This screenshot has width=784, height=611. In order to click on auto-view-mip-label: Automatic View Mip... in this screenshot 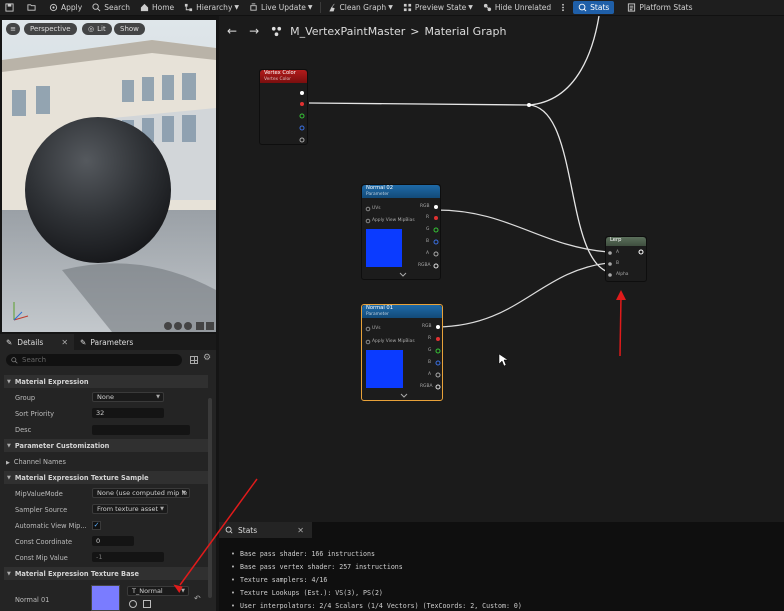, I will do `click(51, 526)`.